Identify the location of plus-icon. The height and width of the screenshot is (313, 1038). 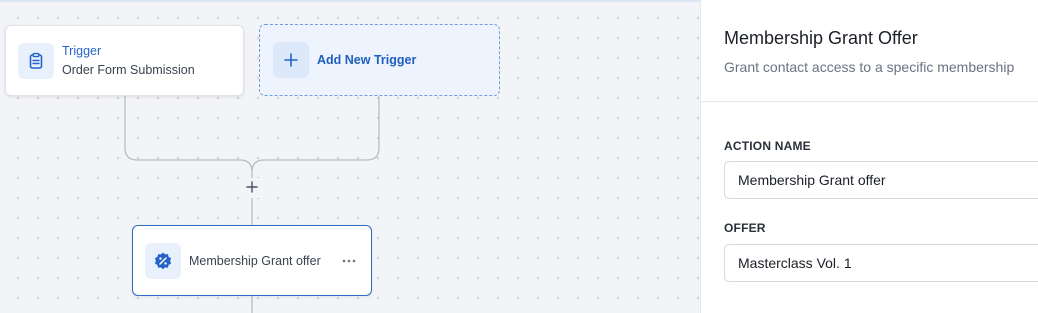
(291, 60).